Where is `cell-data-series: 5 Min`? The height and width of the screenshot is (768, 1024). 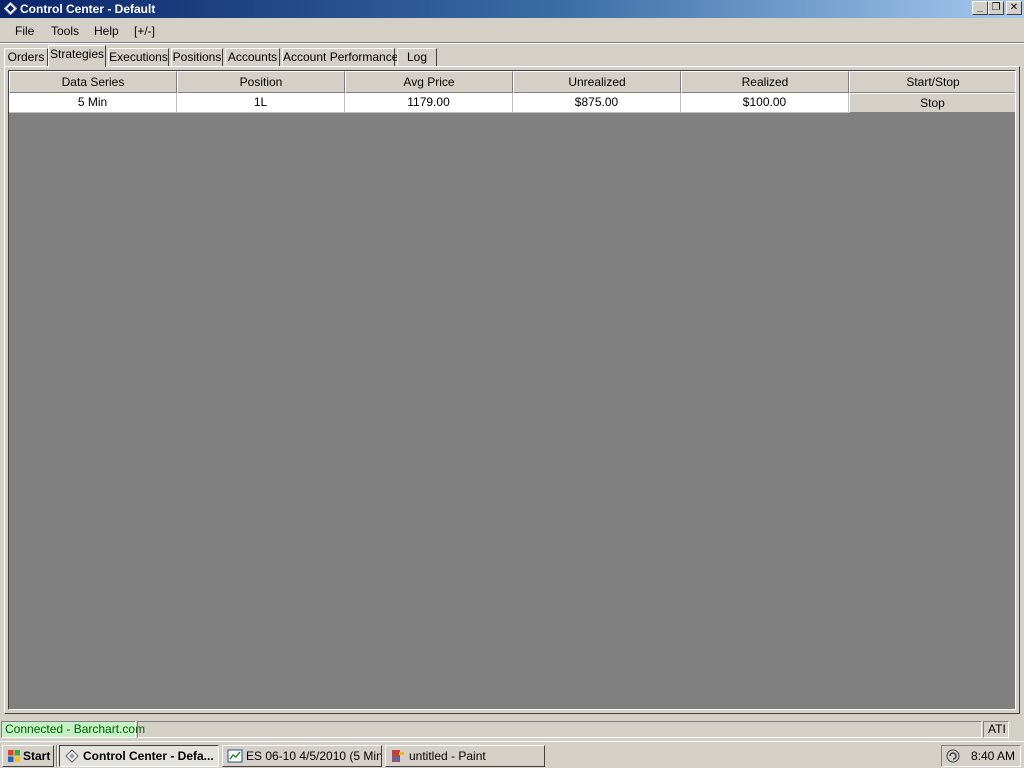 cell-data-series: 5 Min is located at coordinates (93, 103).